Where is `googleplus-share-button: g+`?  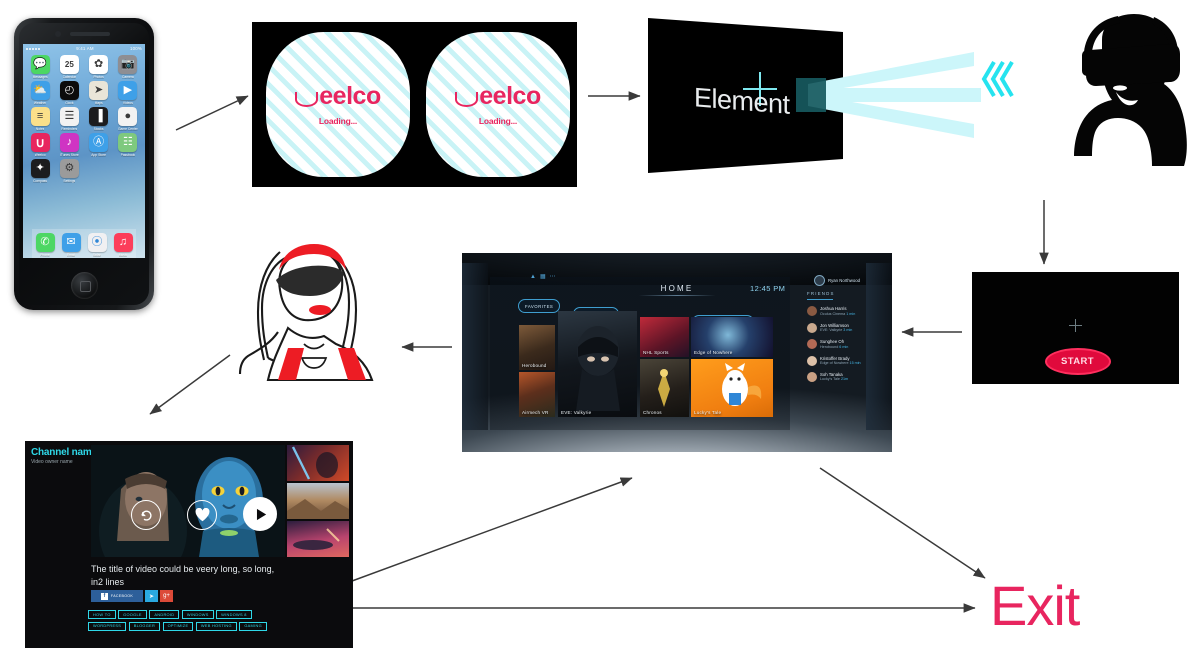
googleplus-share-button: g+ is located at coordinates (166, 596).